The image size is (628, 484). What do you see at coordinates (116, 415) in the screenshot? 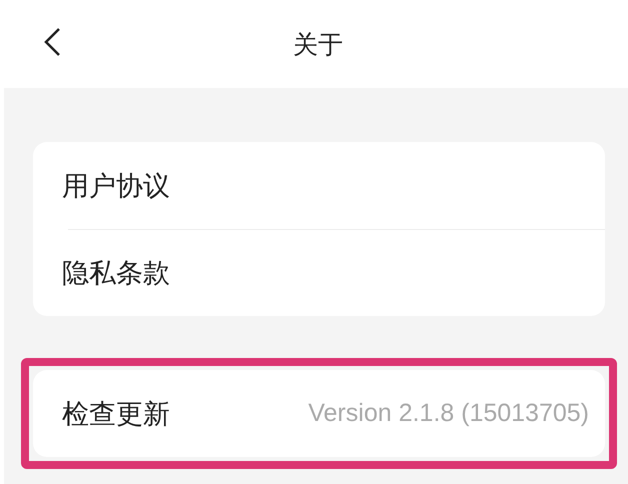
I see `row-label: 检查更新` at bounding box center [116, 415].